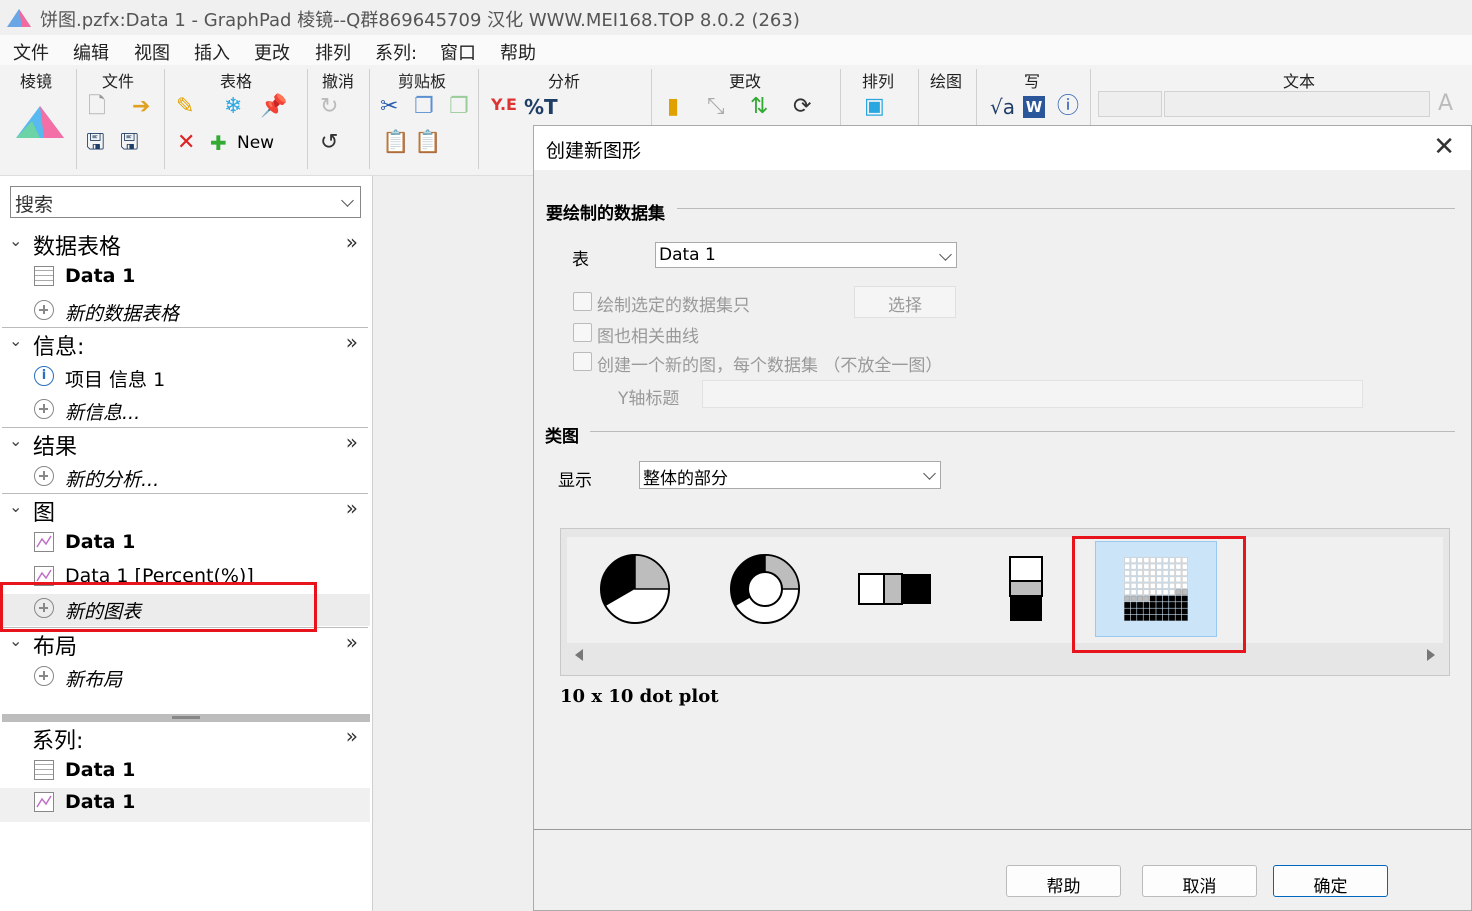  Describe the element at coordinates (459, 107) in the screenshot. I see `paste-special-icon: ❐` at that location.